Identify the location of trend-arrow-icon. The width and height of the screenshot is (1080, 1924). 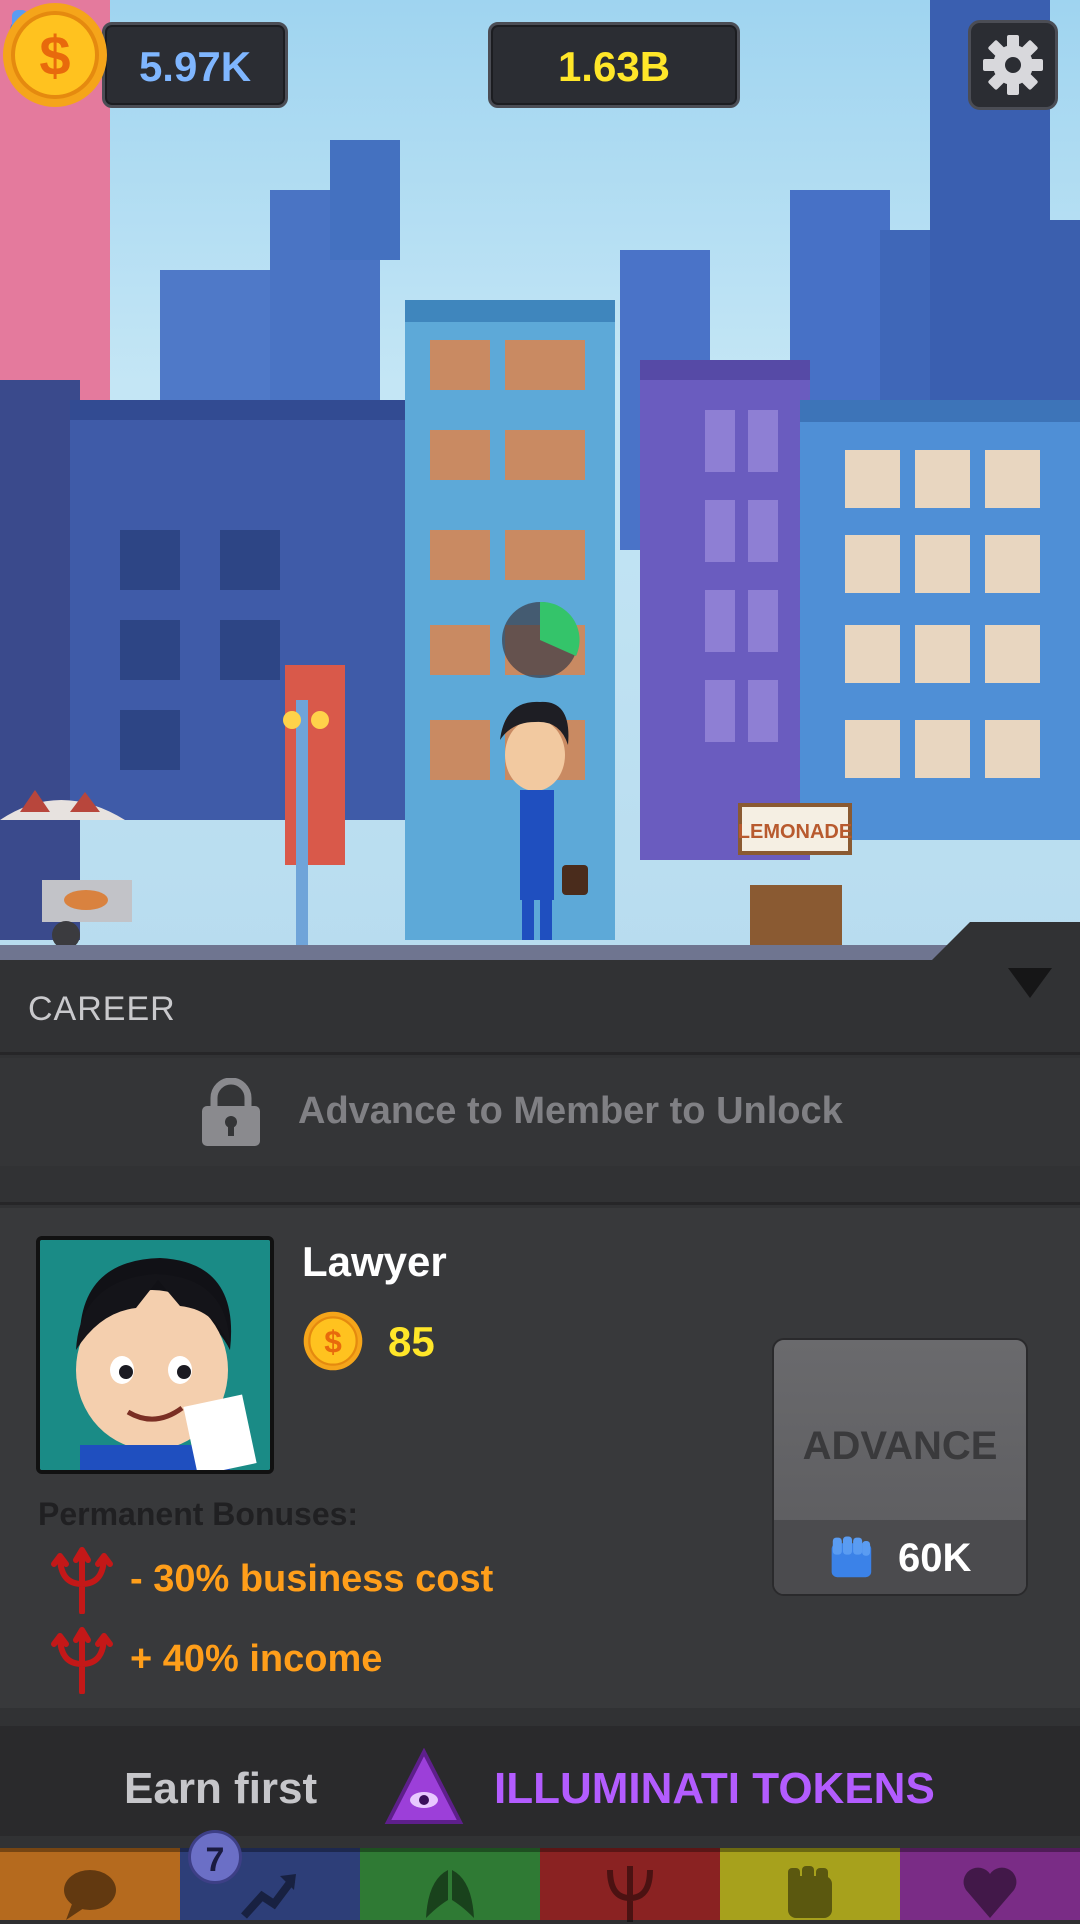
(268, 1896).